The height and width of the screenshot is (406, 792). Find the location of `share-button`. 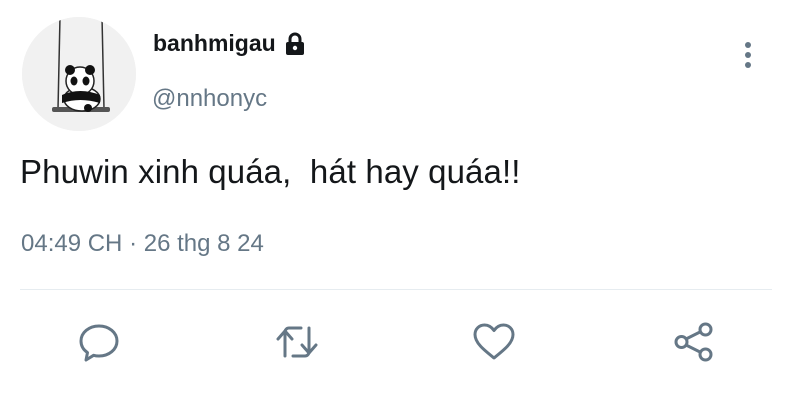

share-button is located at coordinates (694, 342).